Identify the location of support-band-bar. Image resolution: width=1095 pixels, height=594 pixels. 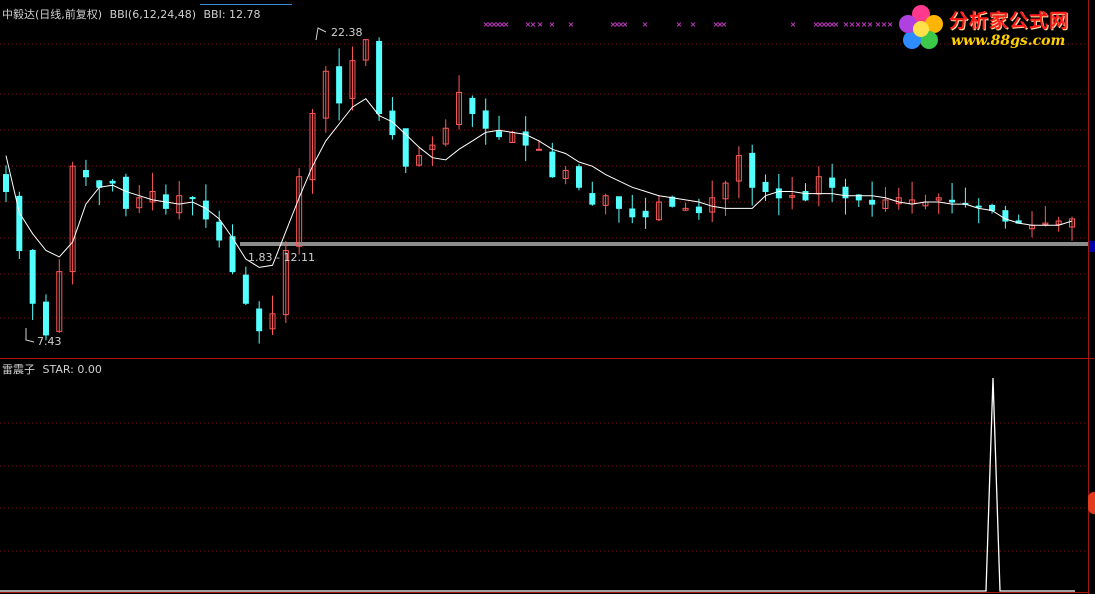
(664, 244).